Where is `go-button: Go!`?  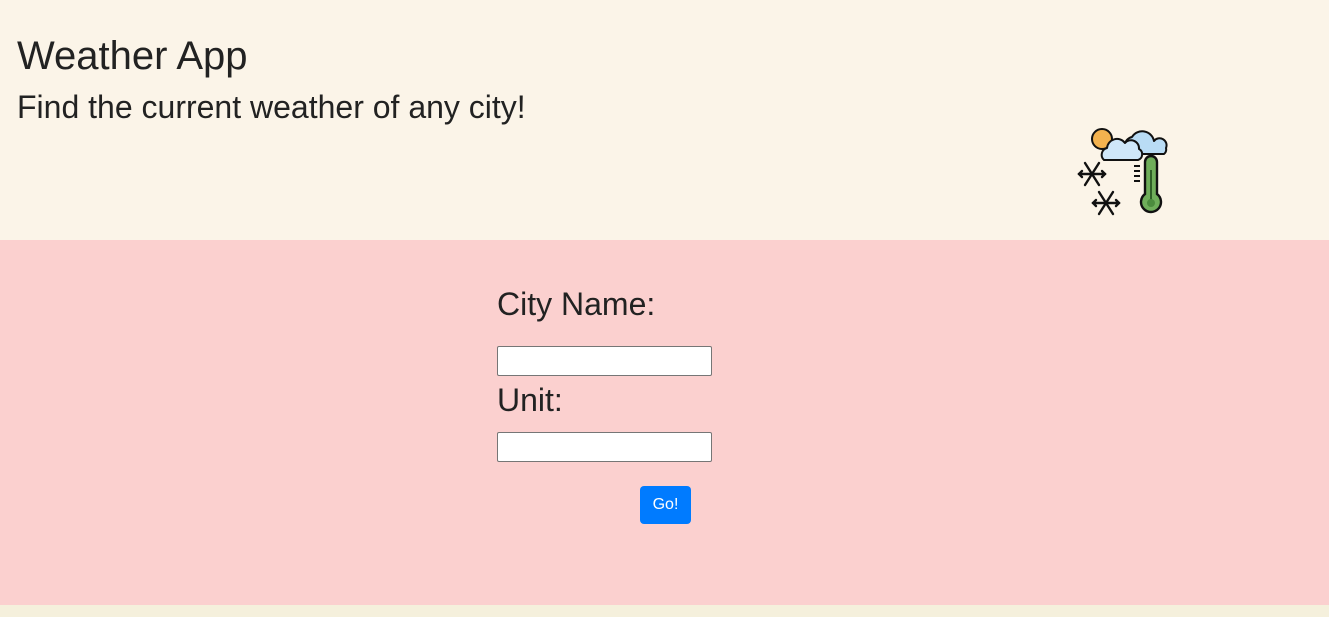 go-button: Go! is located at coordinates (665, 505).